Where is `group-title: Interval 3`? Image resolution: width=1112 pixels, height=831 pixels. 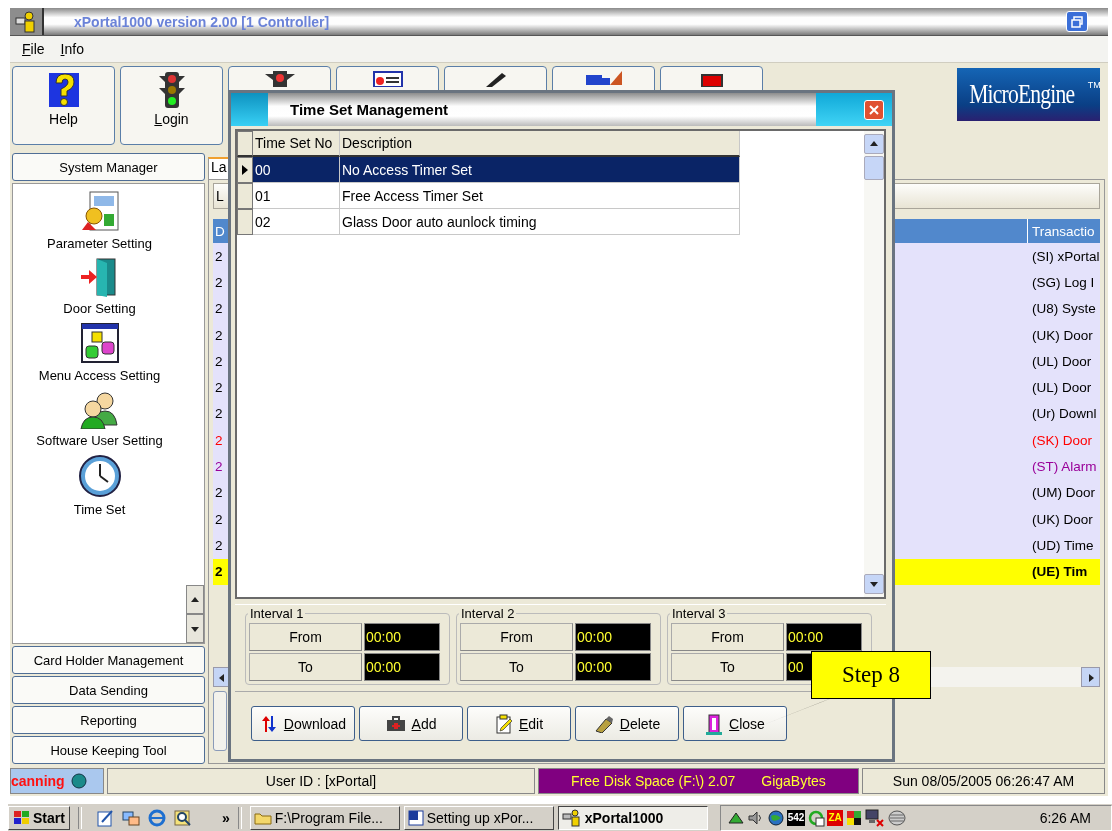 group-title: Interval 3 is located at coordinates (699, 613).